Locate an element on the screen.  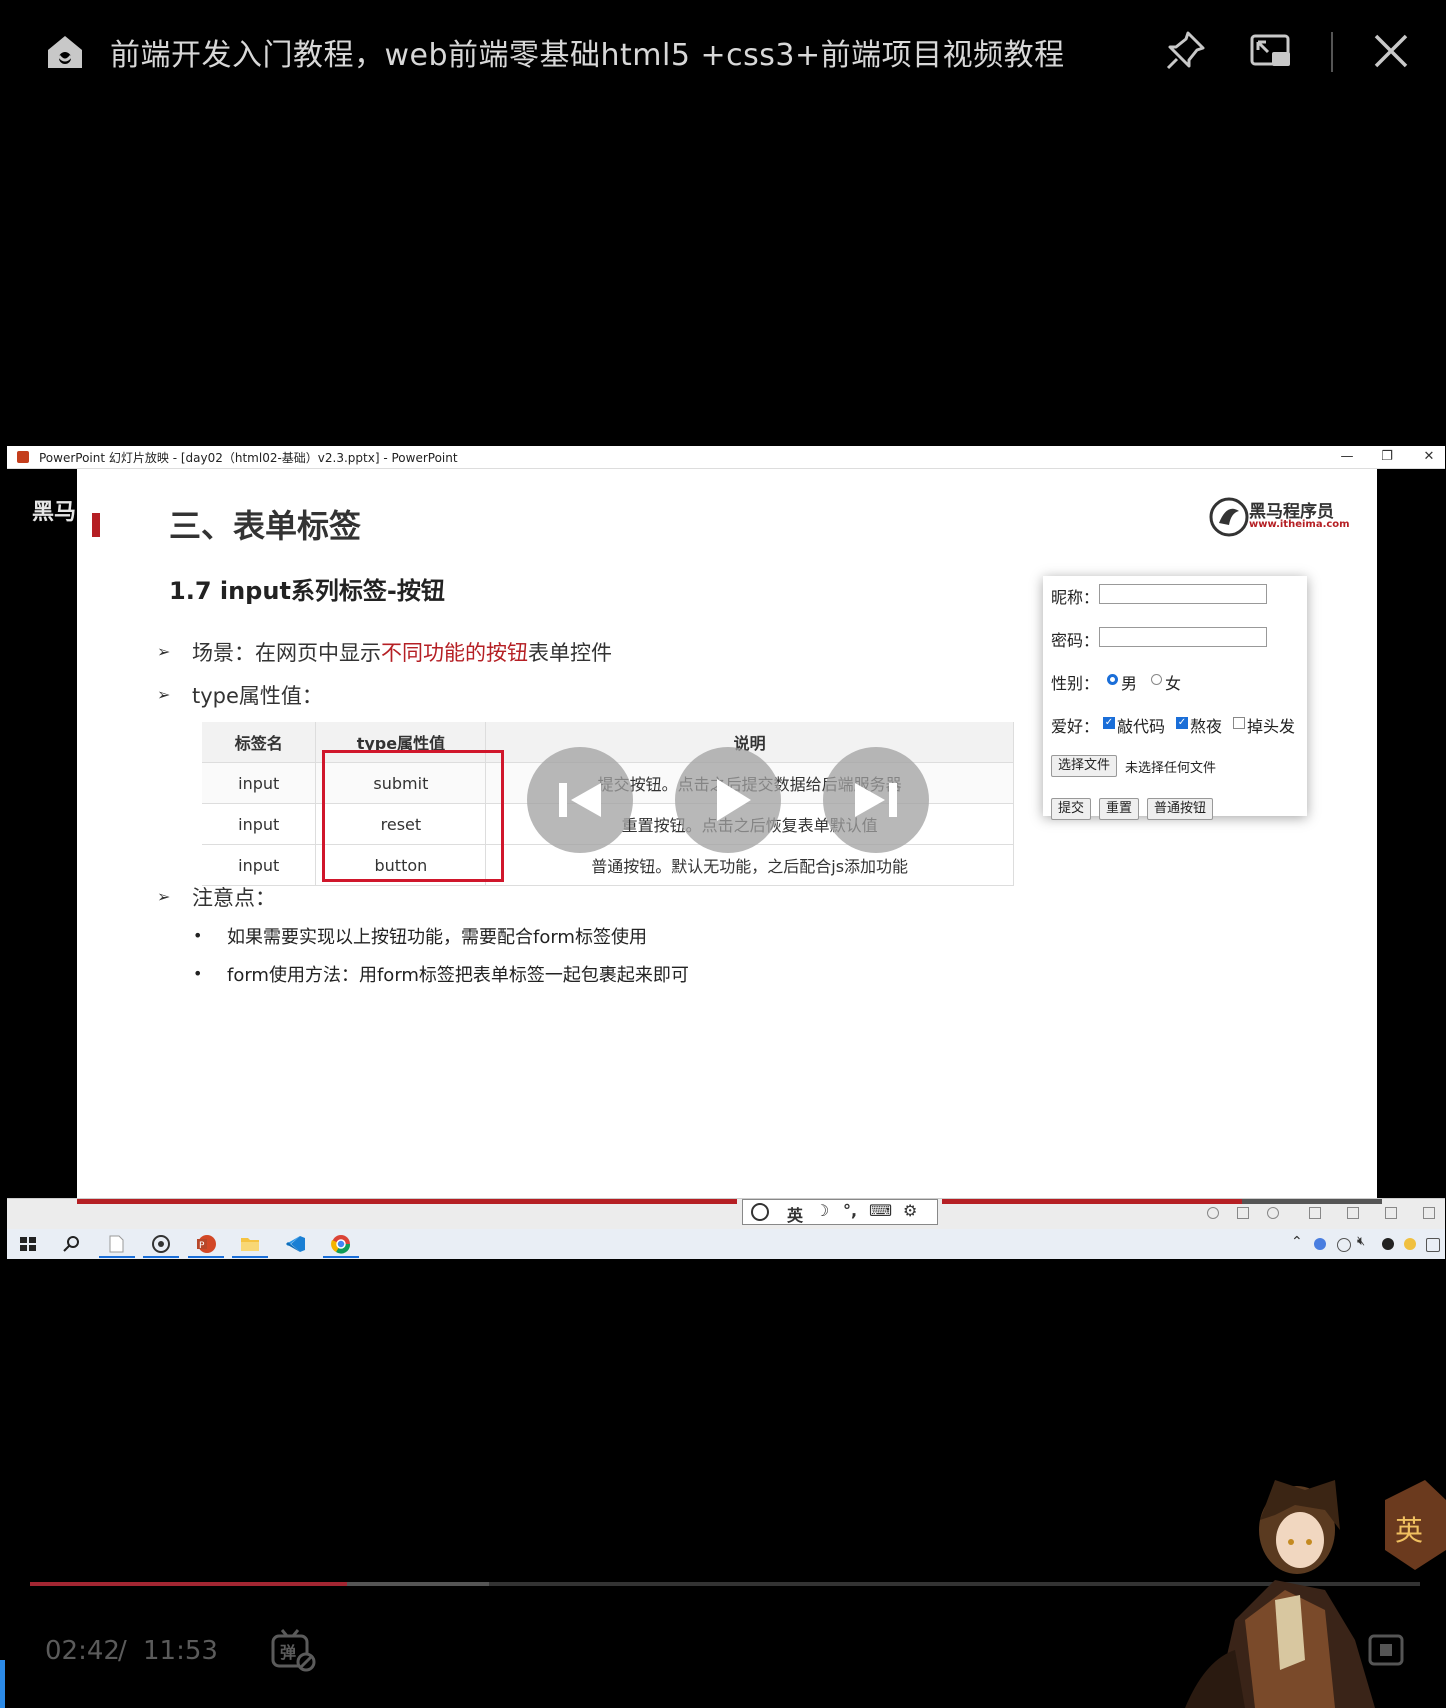
fullscreen-icon is located at coordinates (1386, 1650).